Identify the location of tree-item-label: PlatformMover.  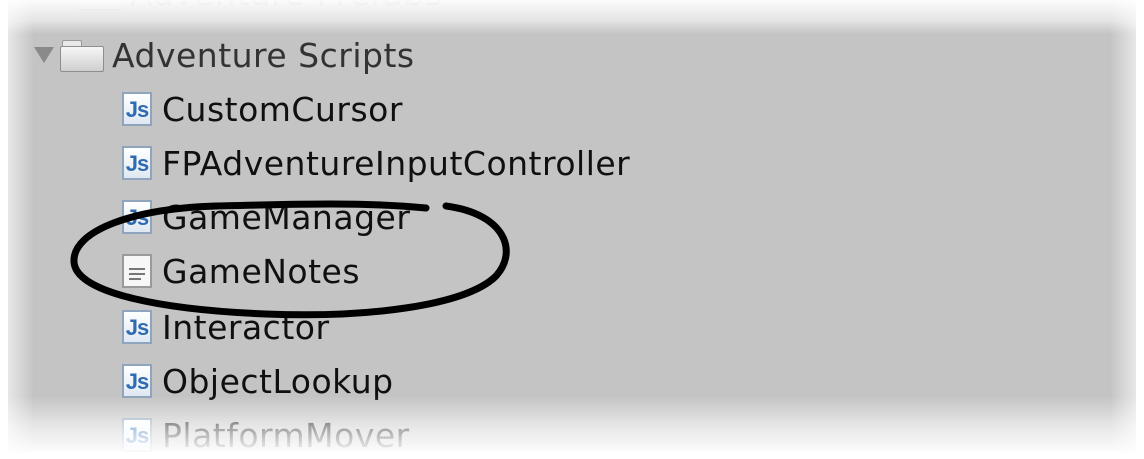
(286, 433).